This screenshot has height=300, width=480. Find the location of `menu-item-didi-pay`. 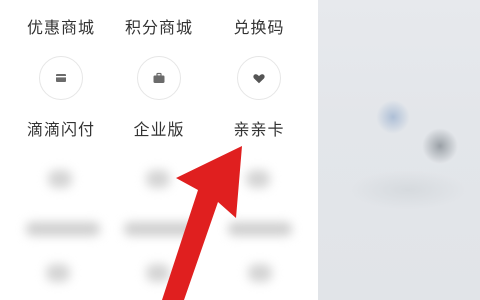

menu-item-didi-pay is located at coordinates (61, 78).